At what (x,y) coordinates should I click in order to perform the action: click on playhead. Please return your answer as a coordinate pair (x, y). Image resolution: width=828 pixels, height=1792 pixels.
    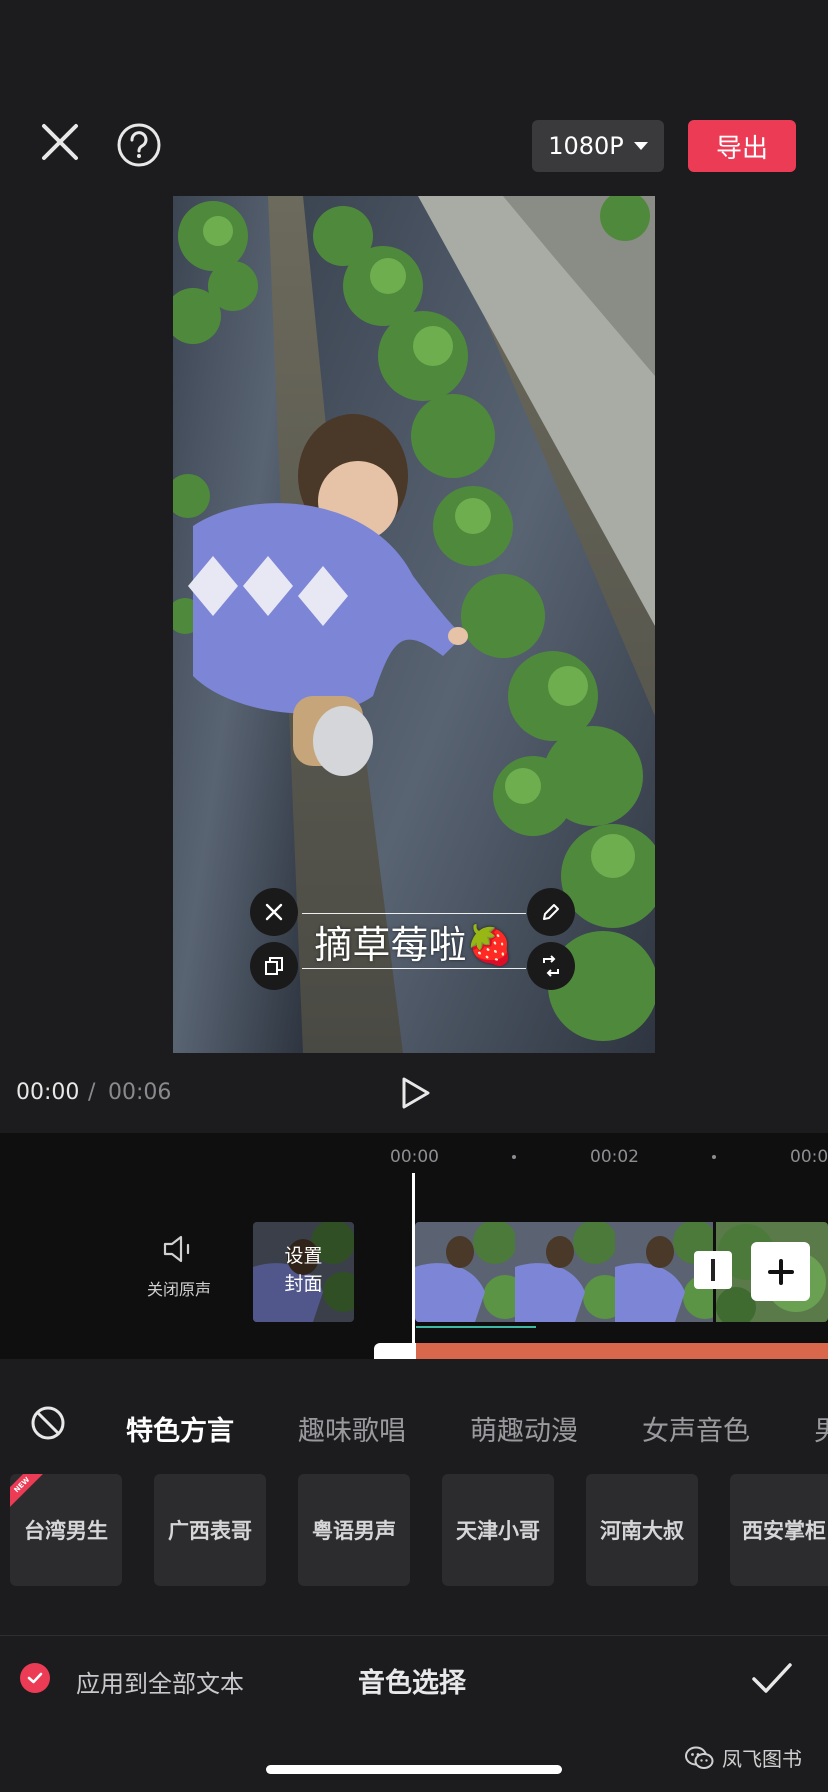
    Looking at the image, I should click on (413, 1266).